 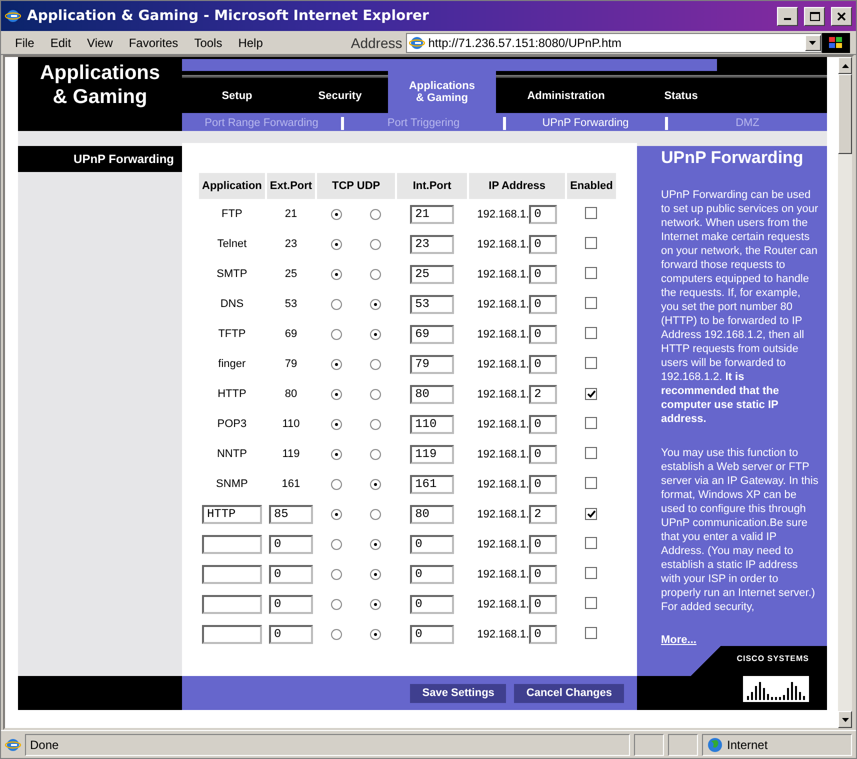 What do you see at coordinates (442, 92) in the screenshot?
I see `nav-tab: Applications & Gaming` at bounding box center [442, 92].